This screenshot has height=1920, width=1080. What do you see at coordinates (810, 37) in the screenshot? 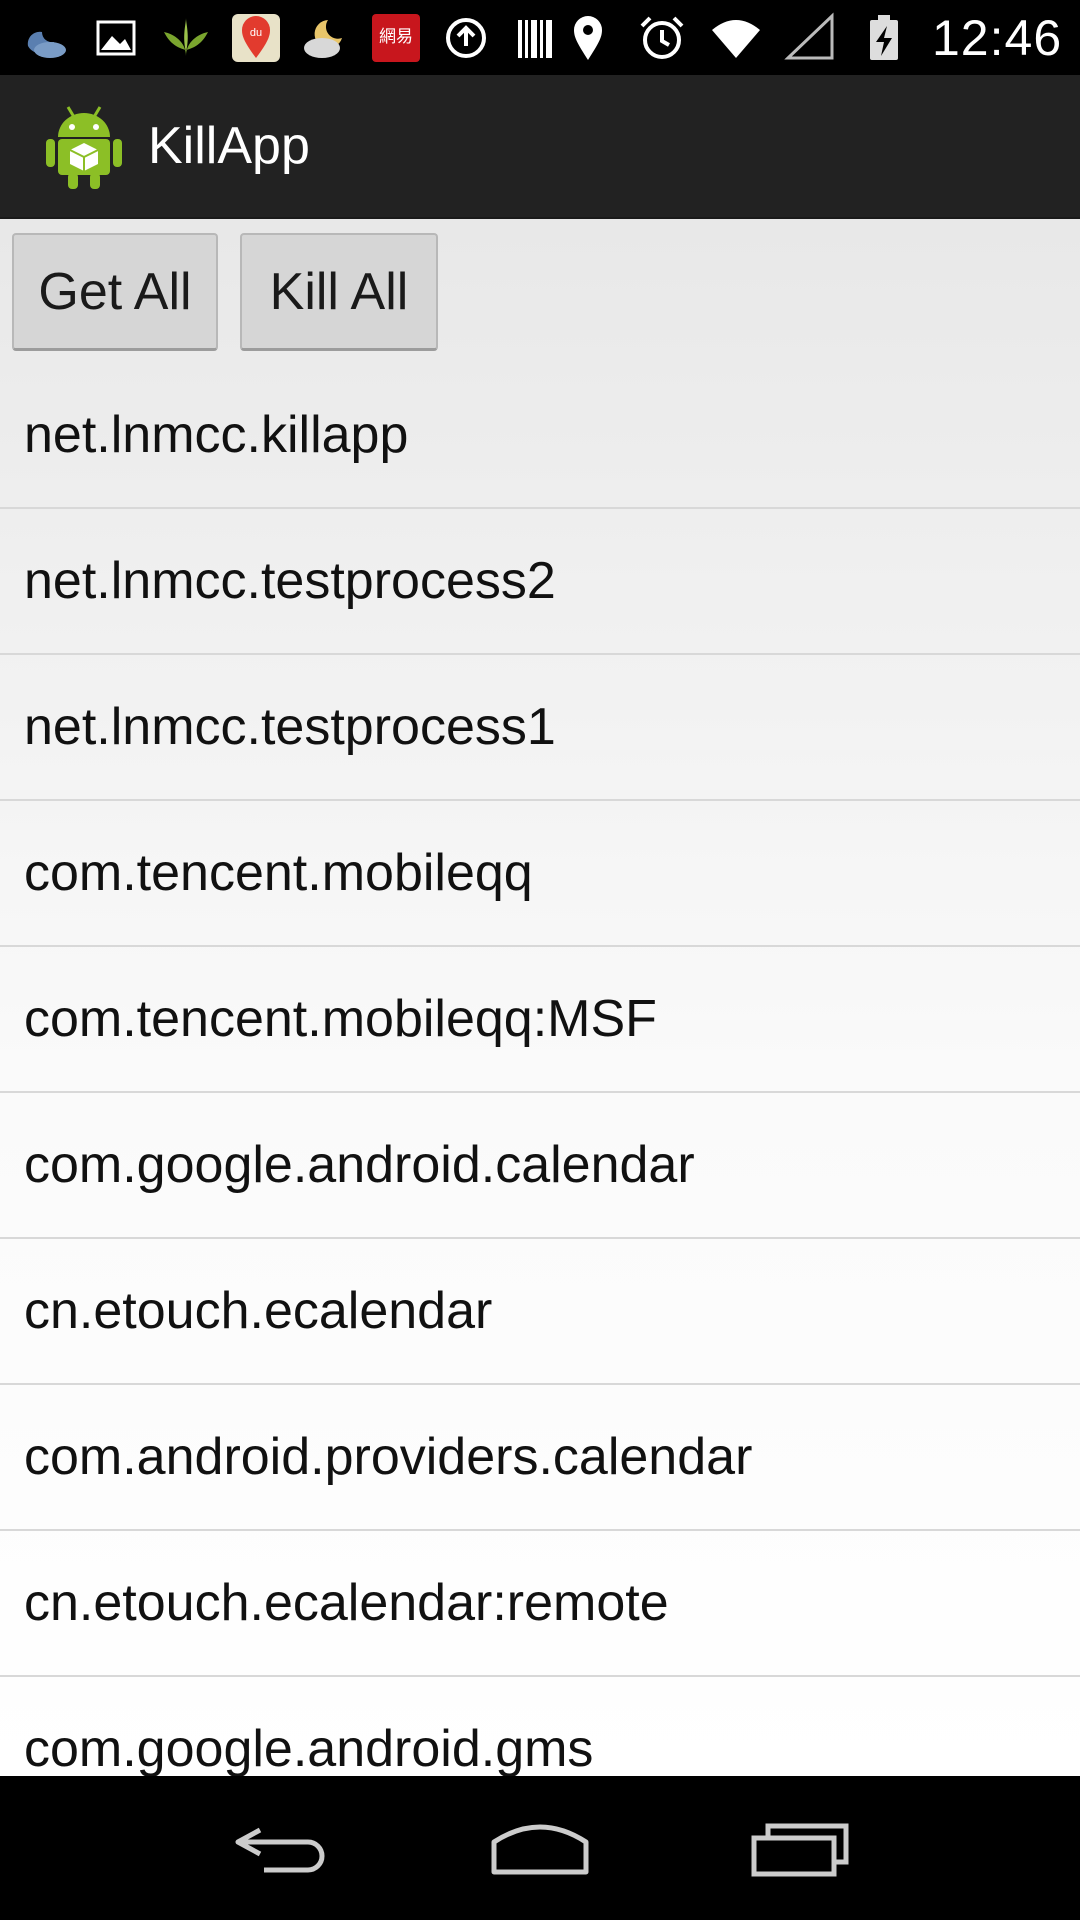
I see `signal-icon` at bounding box center [810, 37].